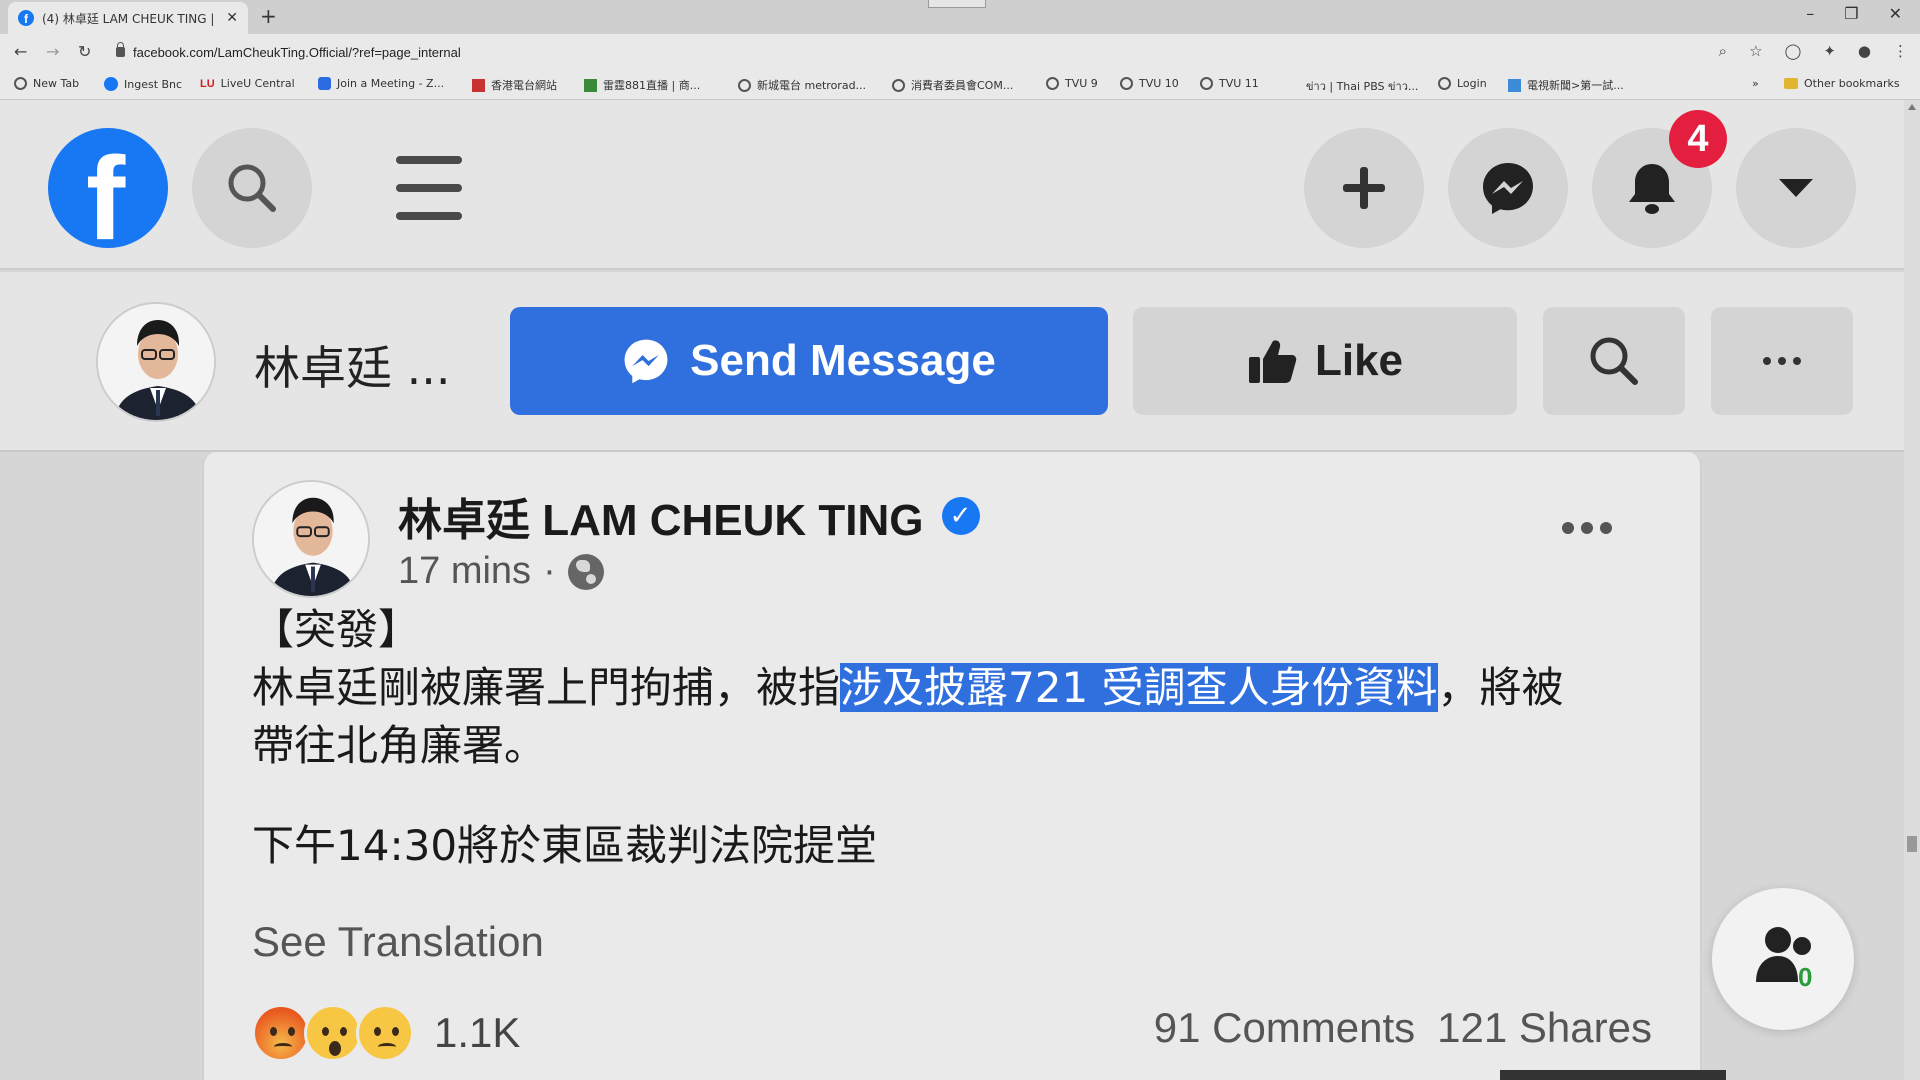 The width and height of the screenshot is (1920, 1080). I want to click on window-controls: – ❐ ✕, so click(1854, 13).